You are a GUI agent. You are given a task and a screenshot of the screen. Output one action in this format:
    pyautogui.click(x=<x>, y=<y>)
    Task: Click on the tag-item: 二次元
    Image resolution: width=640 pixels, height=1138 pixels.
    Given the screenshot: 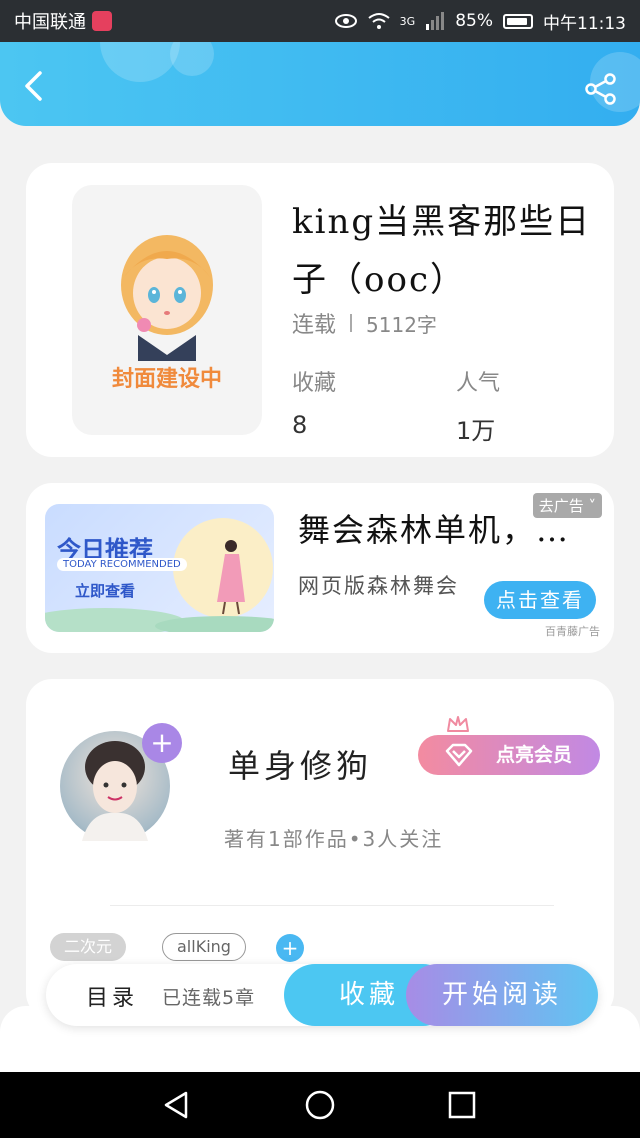 What is the action you would take?
    pyautogui.click(x=88, y=947)
    